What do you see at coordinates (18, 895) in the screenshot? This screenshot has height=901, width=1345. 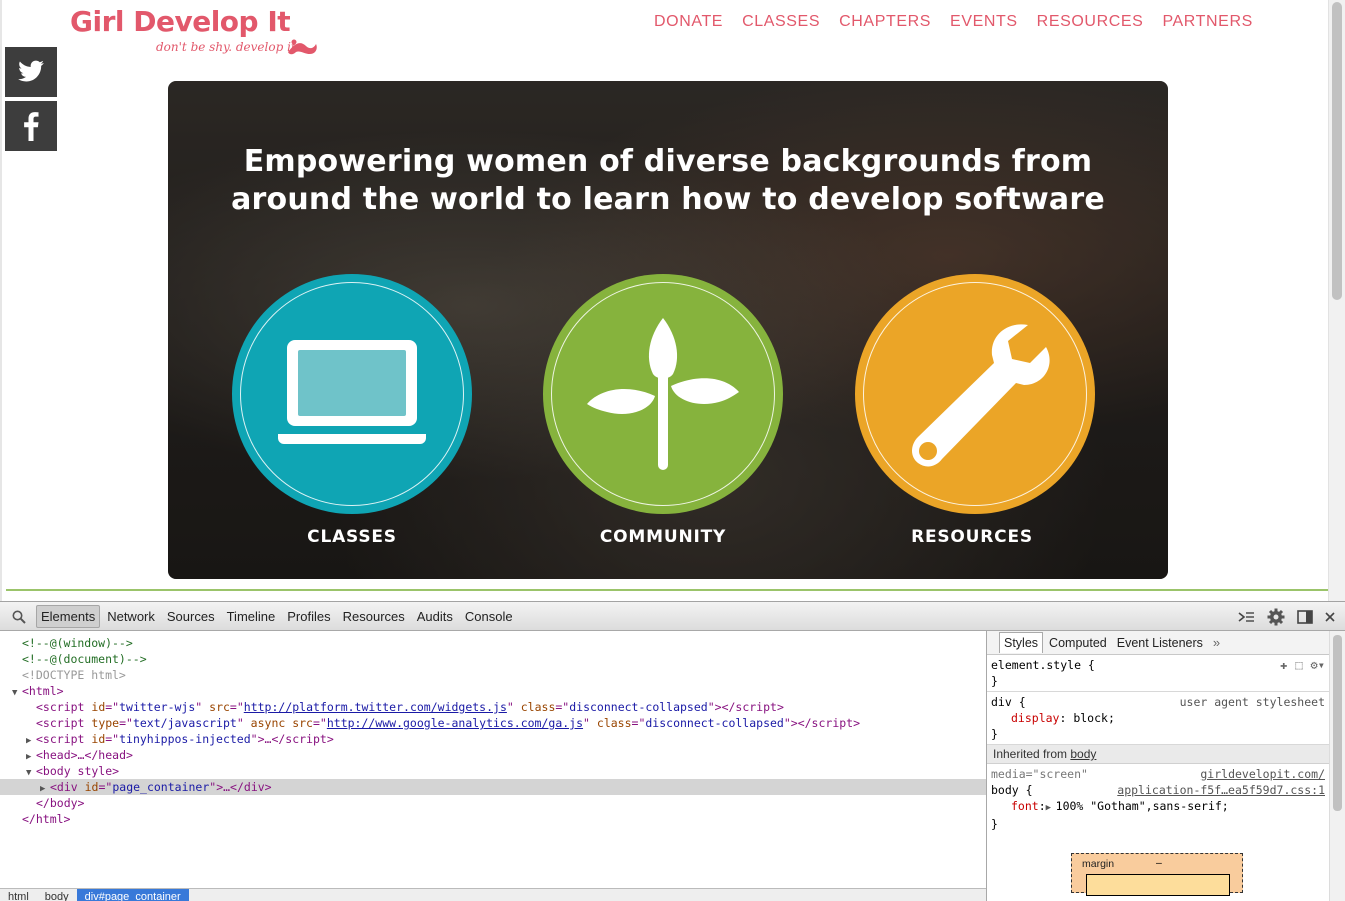 I see `breadcrumb-html: html` at bounding box center [18, 895].